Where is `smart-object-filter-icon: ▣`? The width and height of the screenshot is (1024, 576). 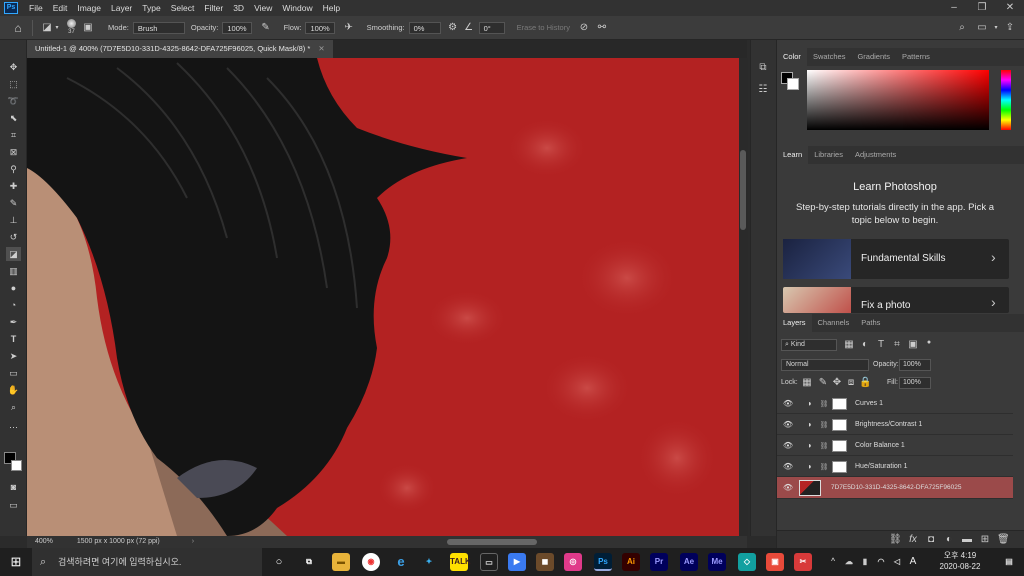 smart-object-filter-icon: ▣ is located at coordinates (913, 345).